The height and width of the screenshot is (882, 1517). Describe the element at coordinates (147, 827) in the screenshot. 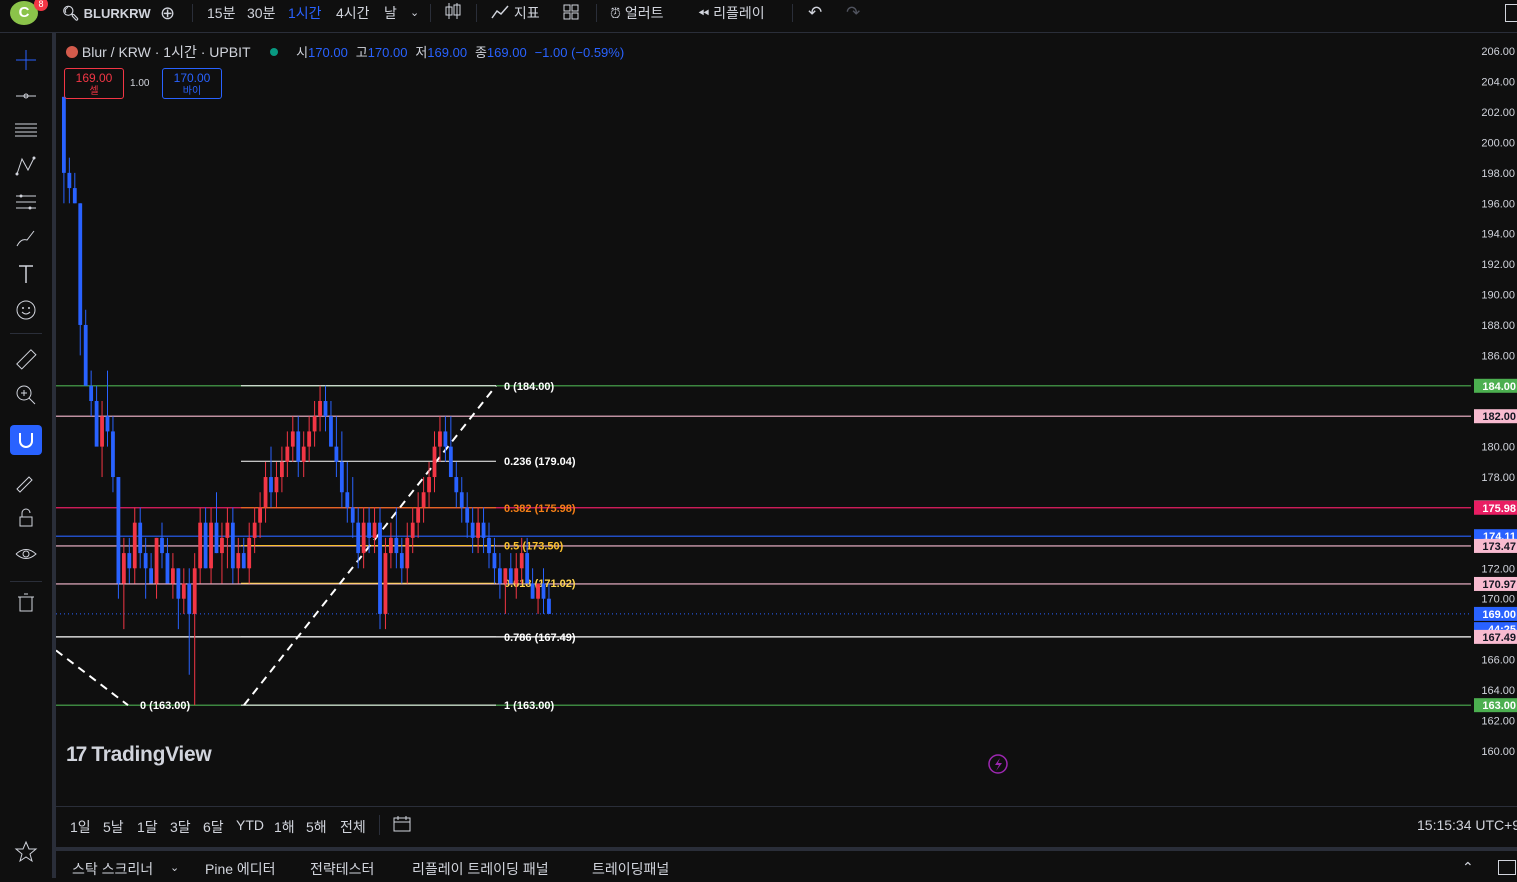

I see `range-1m: 1달` at that location.